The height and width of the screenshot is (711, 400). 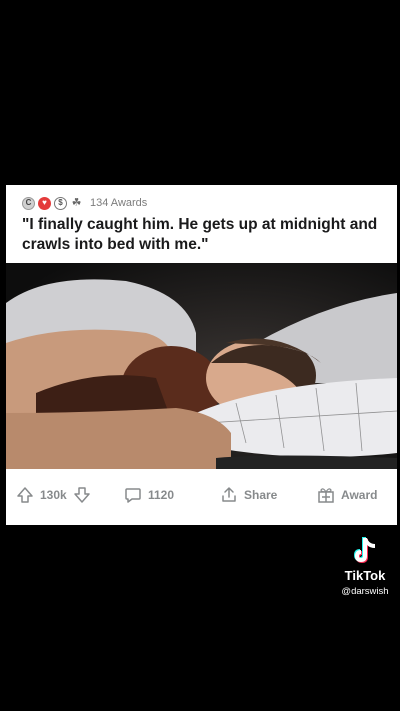 I want to click on tiktok-username: @darswish, so click(x=365, y=591).